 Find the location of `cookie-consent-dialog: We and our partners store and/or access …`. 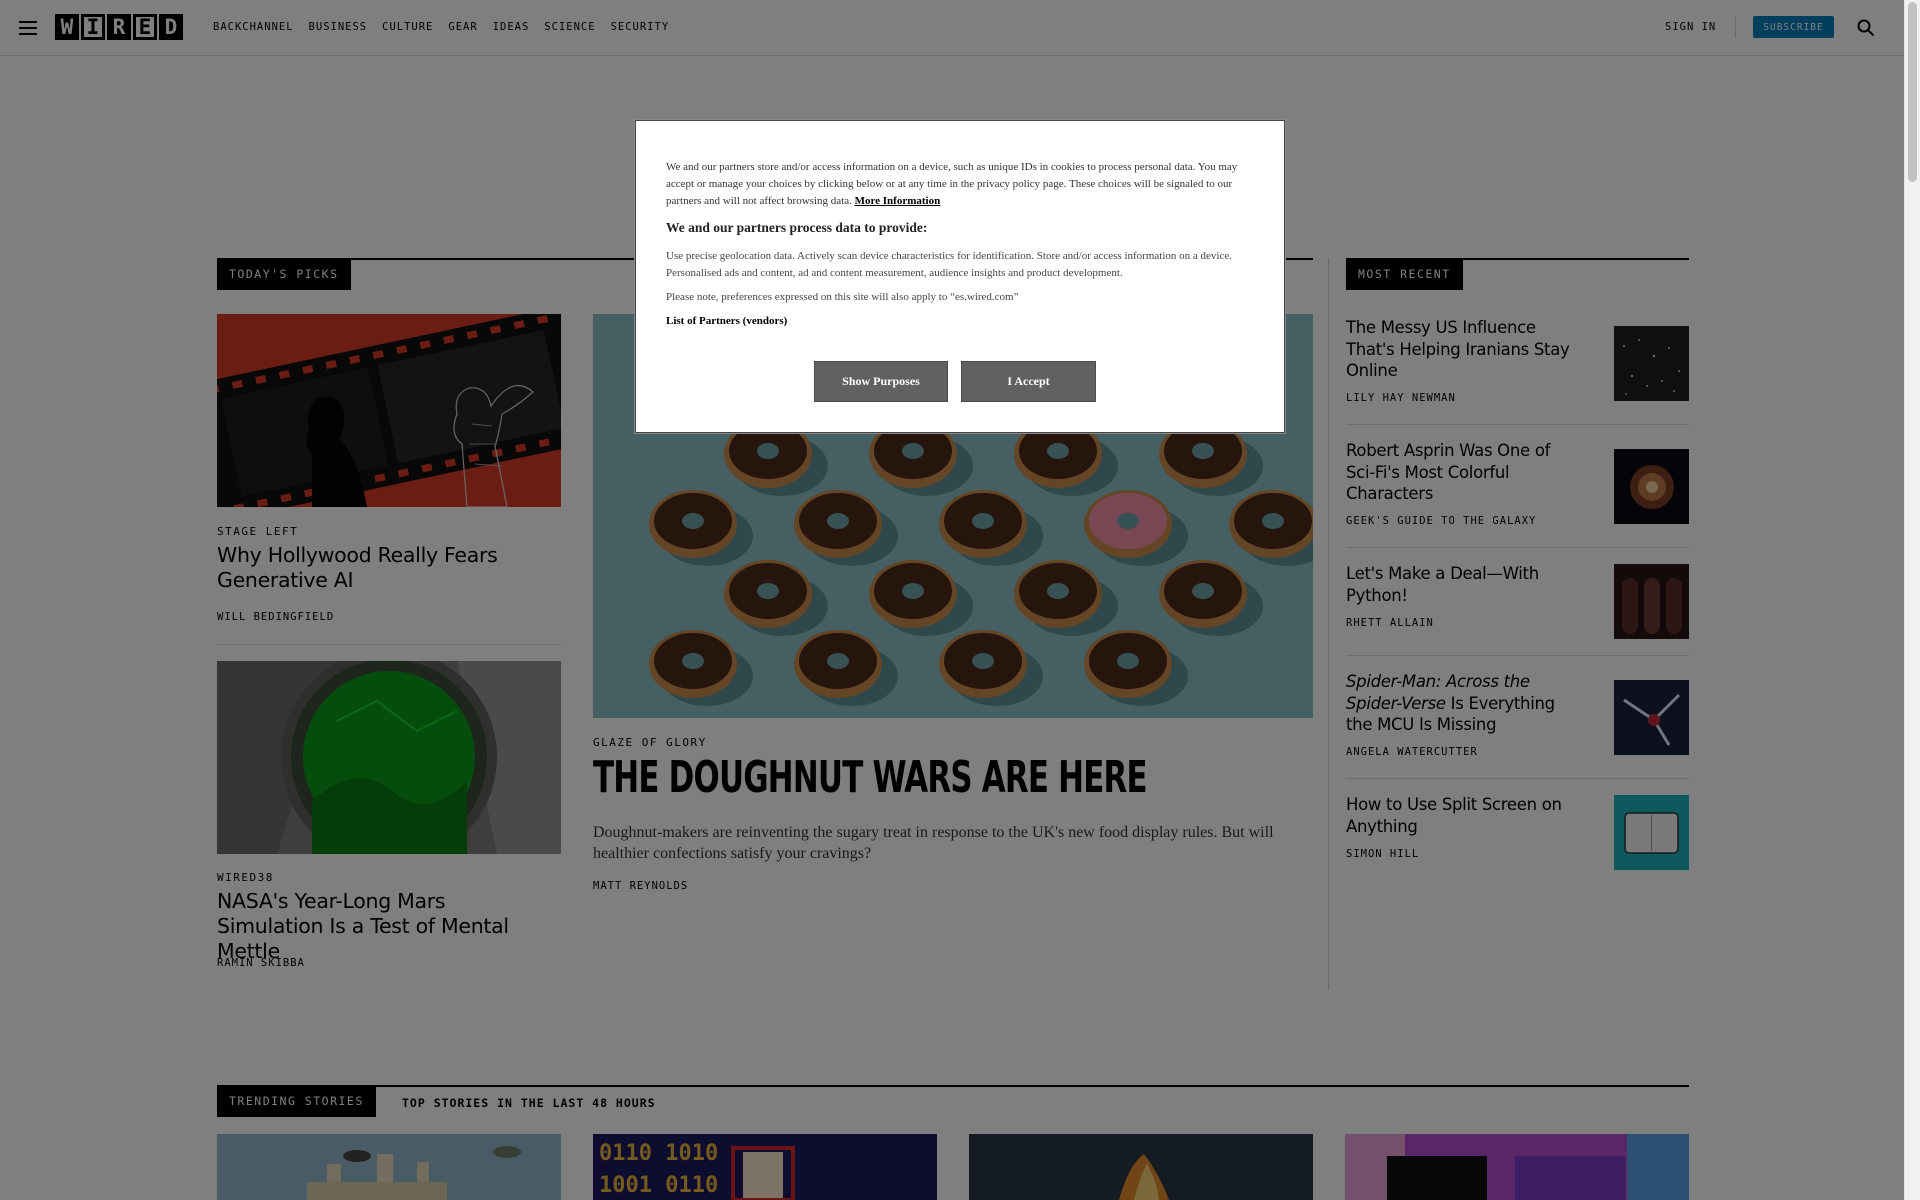

cookie-consent-dialog: We and our partners store and/or access … is located at coordinates (960, 276).